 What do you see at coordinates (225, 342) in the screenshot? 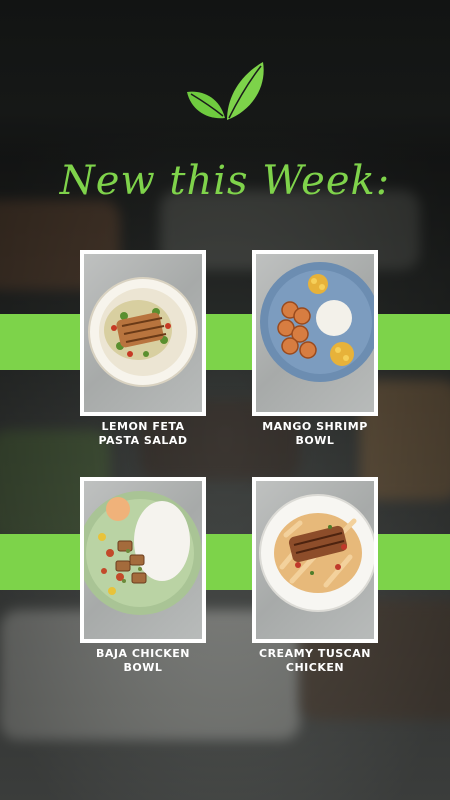
I see `accent-band-top` at bounding box center [225, 342].